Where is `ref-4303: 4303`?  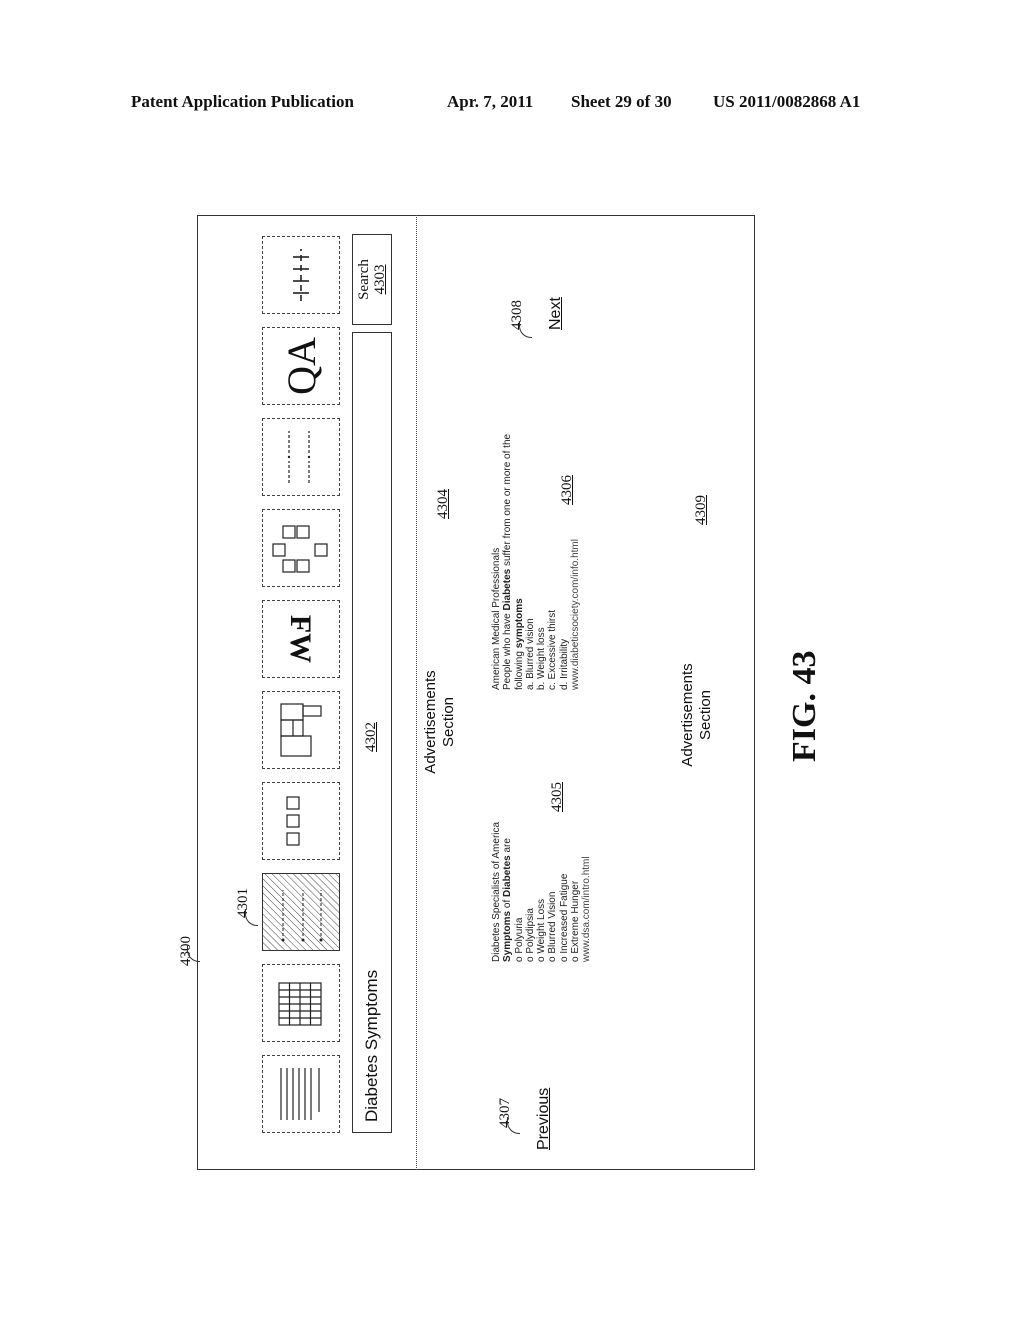 ref-4303: 4303 is located at coordinates (380, 279).